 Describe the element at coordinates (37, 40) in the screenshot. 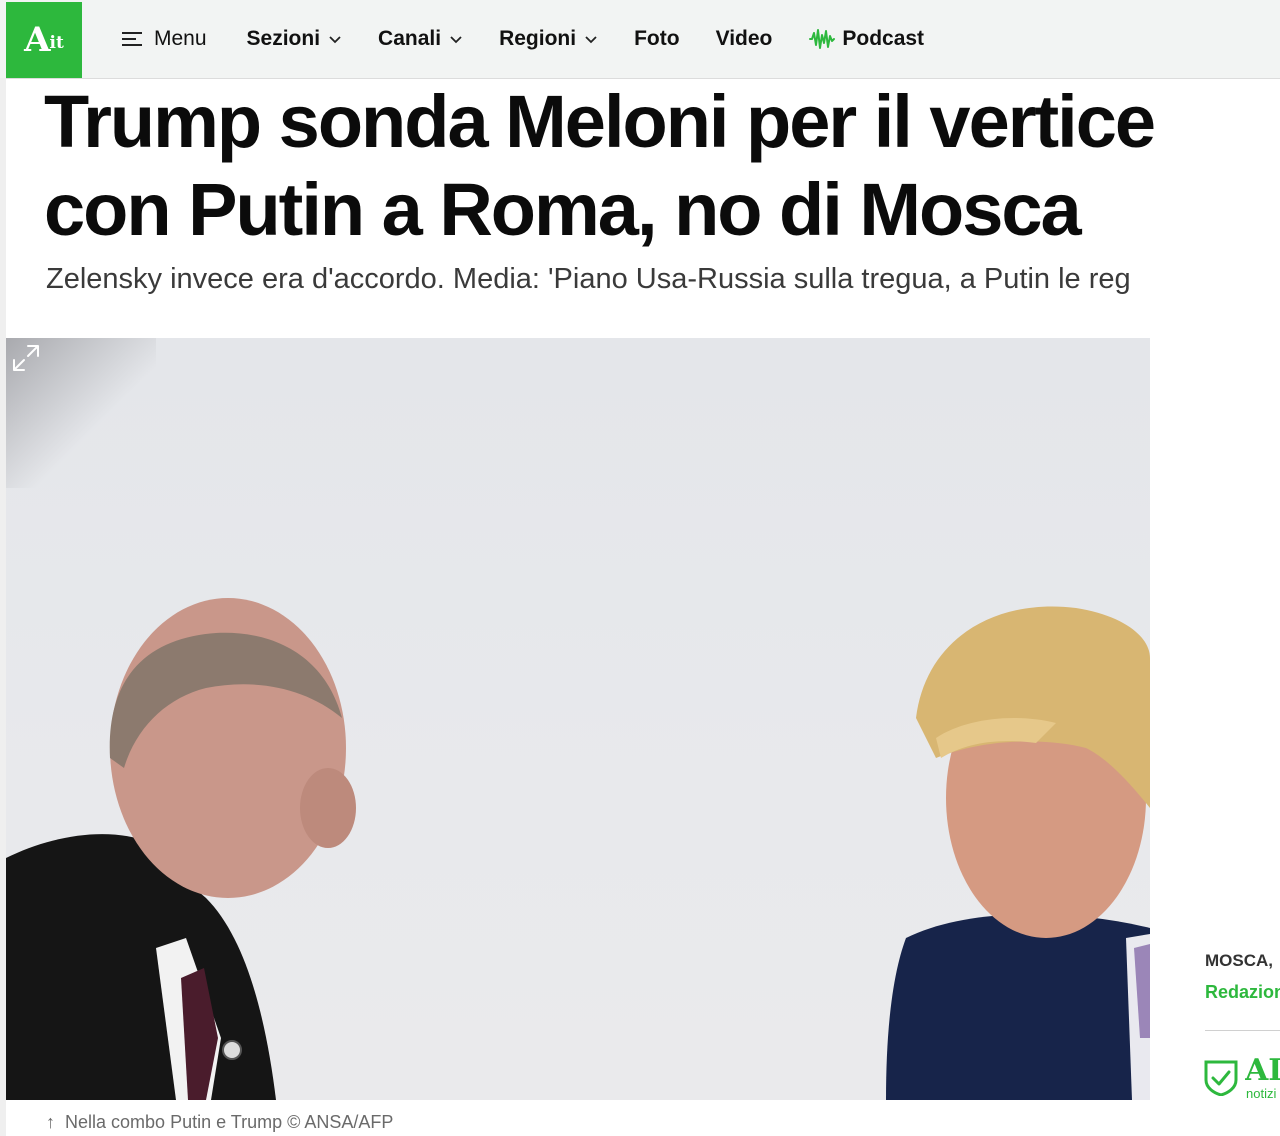

I see `logo-letter: A` at that location.